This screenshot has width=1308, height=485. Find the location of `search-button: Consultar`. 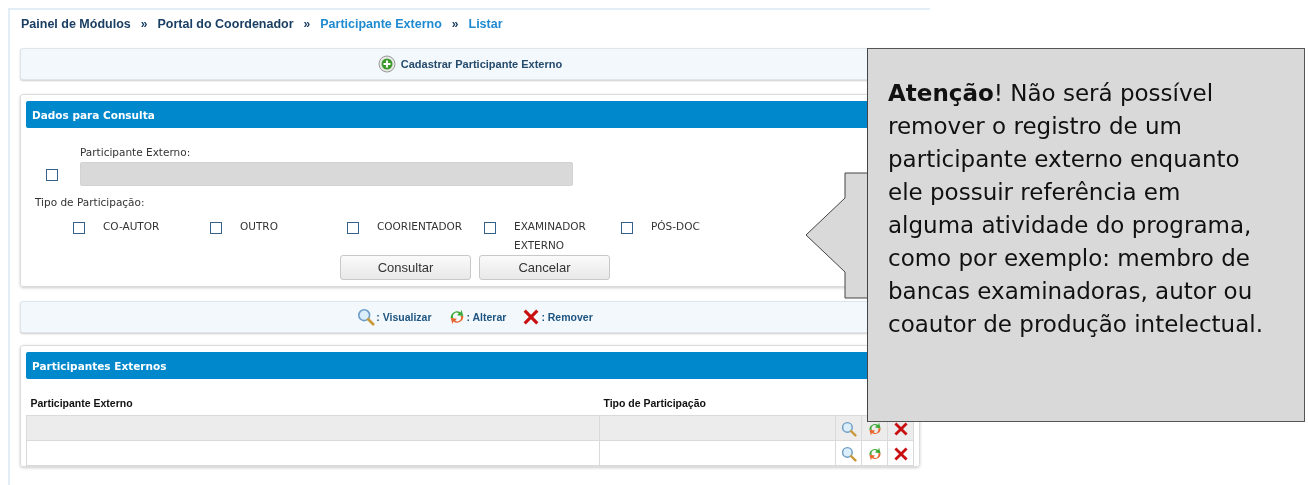

search-button: Consultar is located at coordinates (405, 267).